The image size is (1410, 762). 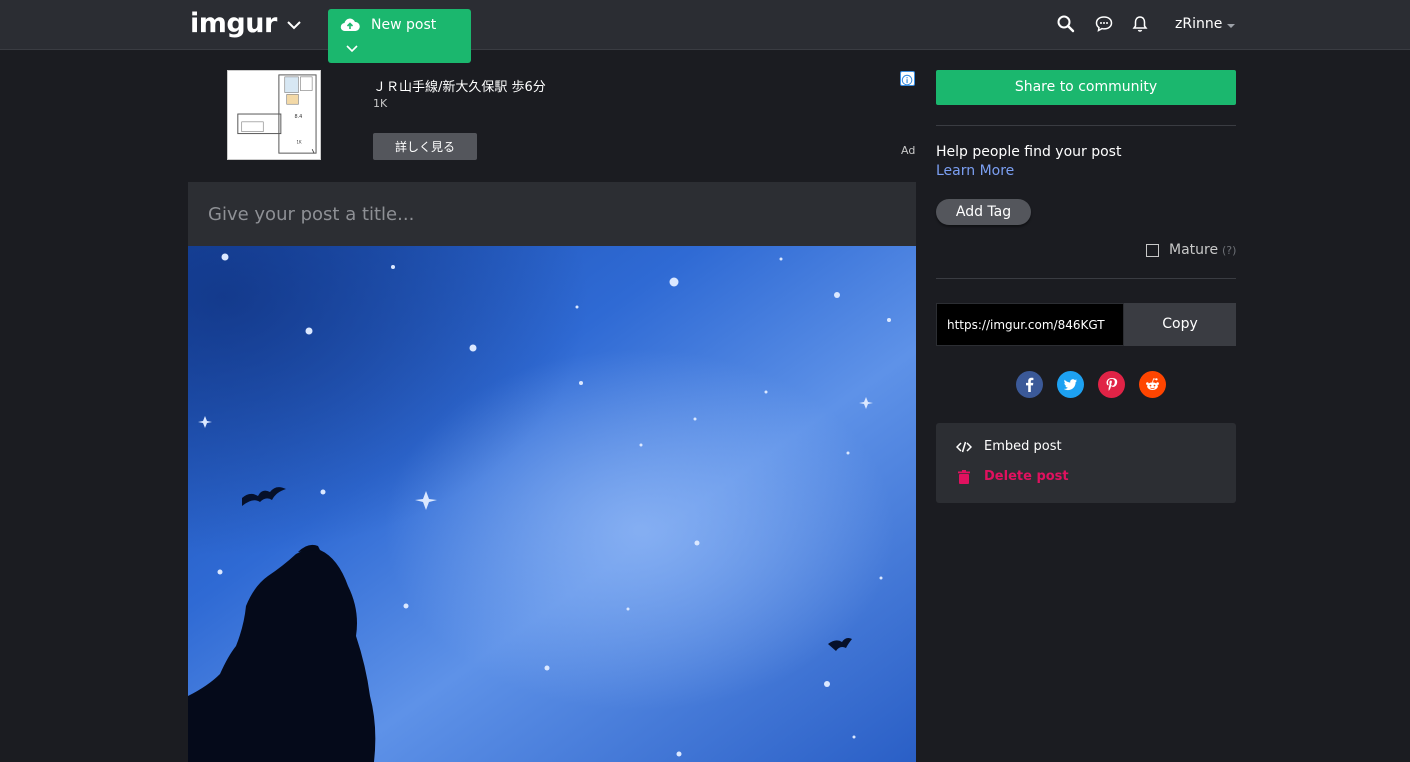 What do you see at coordinates (380, 103) in the screenshot?
I see `ad-views: 1K` at bounding box center [380, 103].